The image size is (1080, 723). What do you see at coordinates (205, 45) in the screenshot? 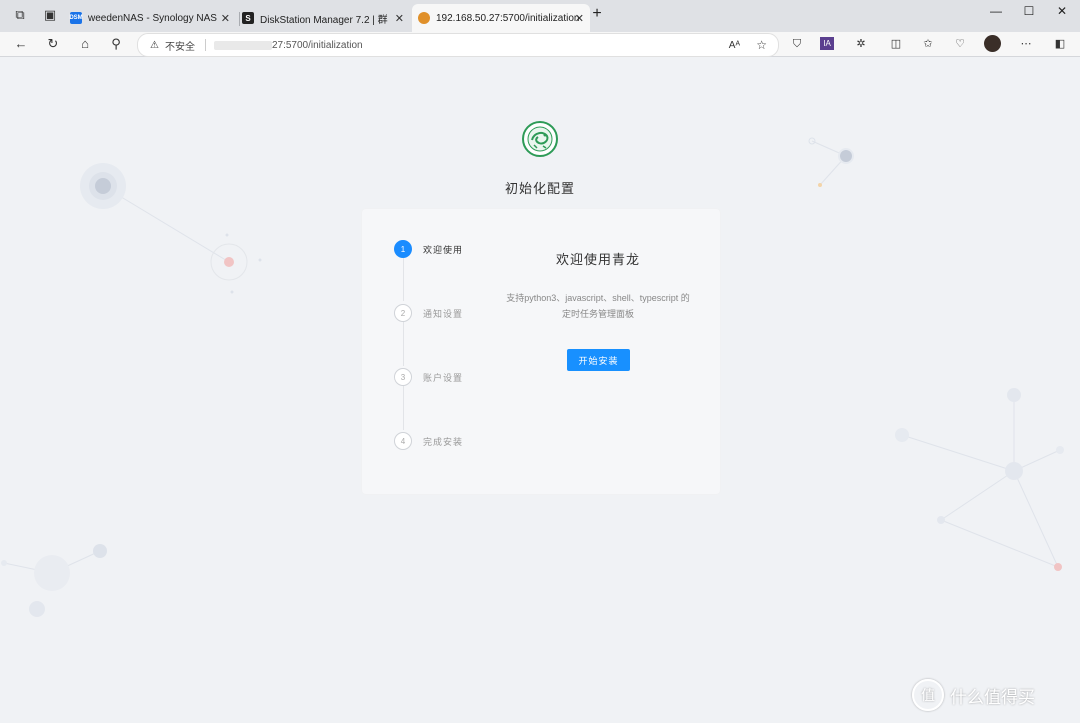
I see `divider` at bounding box center [205, 45].